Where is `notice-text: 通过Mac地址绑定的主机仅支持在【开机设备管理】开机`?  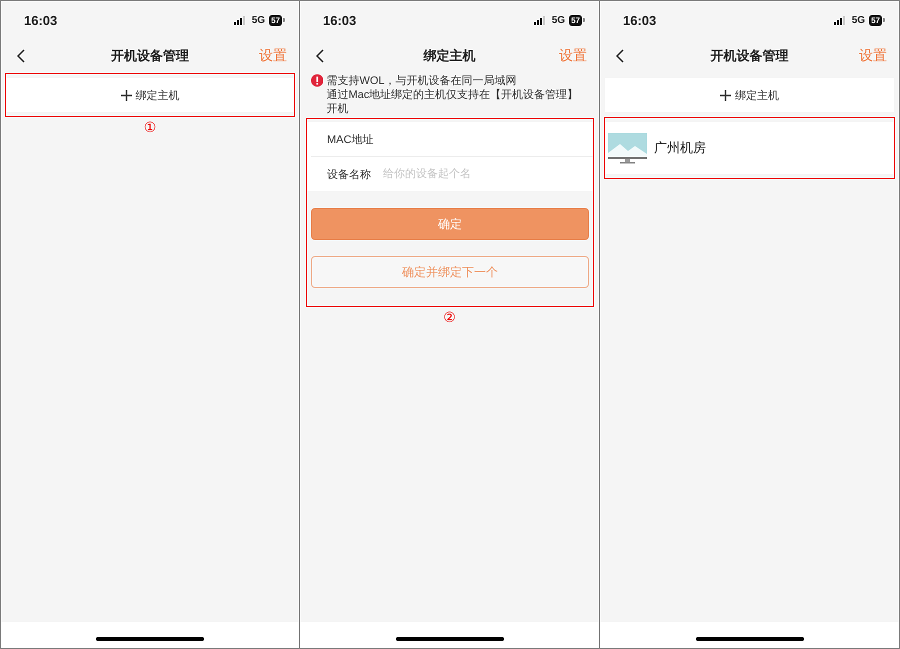 notice-text: 通过Mac地址绑定的主机仅支持在【开机设备管理】开机 is located at coordinates (453, 102).